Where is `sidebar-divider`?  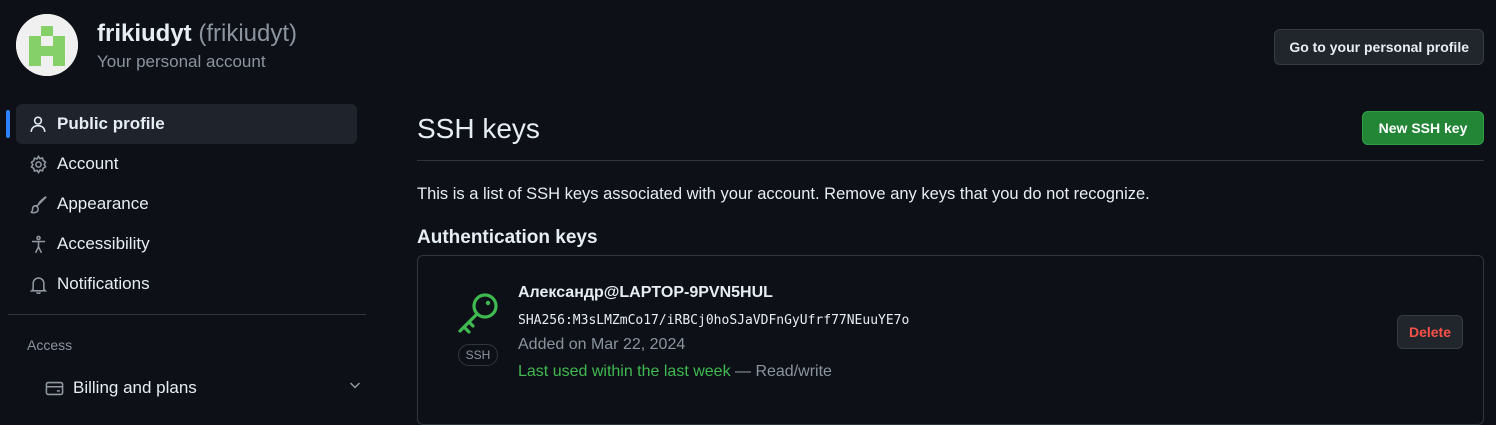 sidebar-divider is located at coordinates (187, 314).